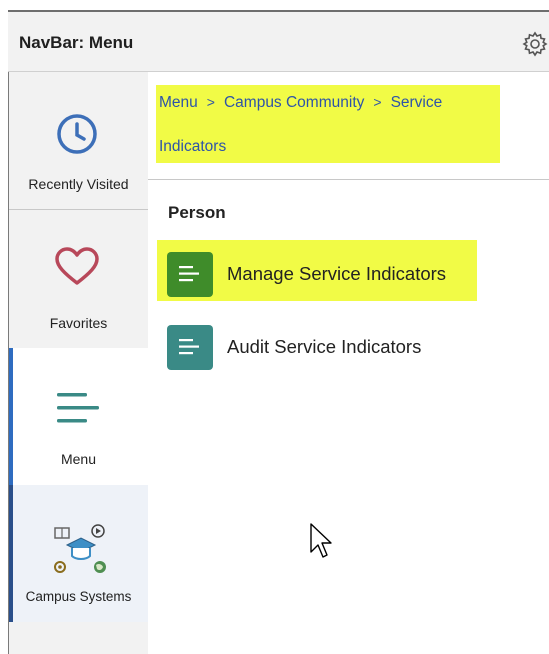 The width and height of the screenshot is (549, 654). Describe the element at coordinates (78, 408) in the screenshot. I see `menu-icon` at that location.